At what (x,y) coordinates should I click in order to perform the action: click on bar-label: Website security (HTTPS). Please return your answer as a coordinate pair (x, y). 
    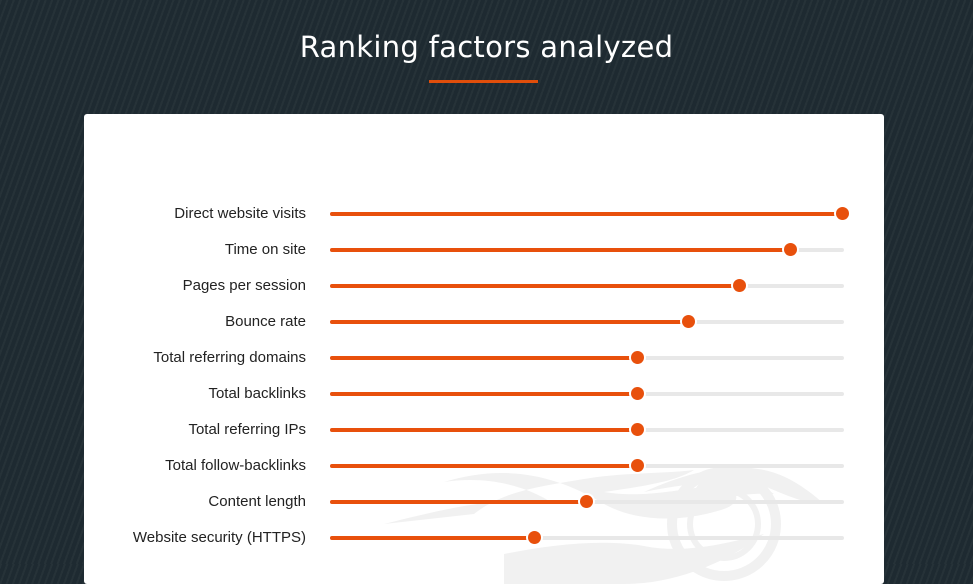
    Looking at the image, I should click on (219, 537).